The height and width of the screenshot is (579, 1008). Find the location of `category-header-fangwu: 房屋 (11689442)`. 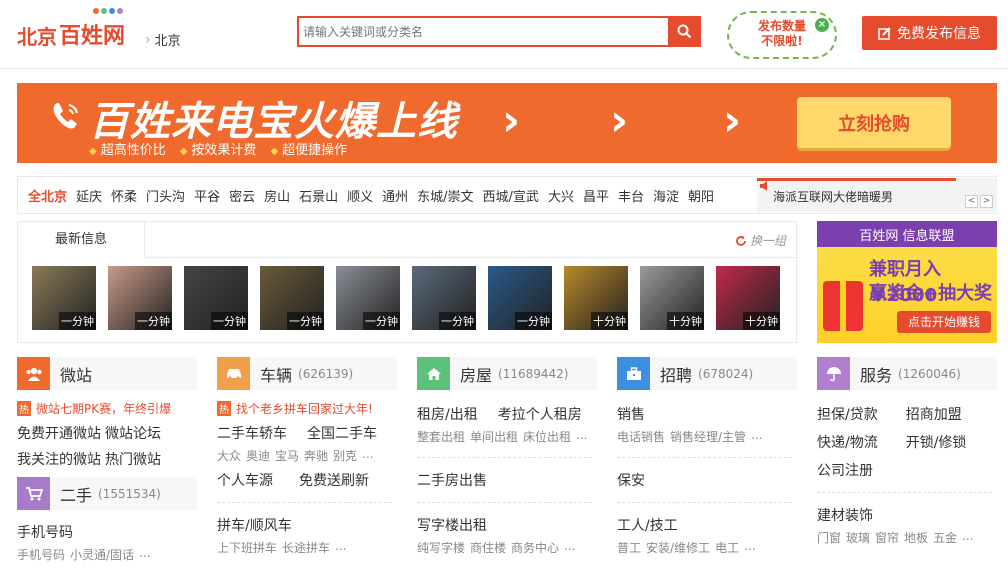

category-header-fangwu: 房屋 (11689442) is located at coordinates (507, 373).